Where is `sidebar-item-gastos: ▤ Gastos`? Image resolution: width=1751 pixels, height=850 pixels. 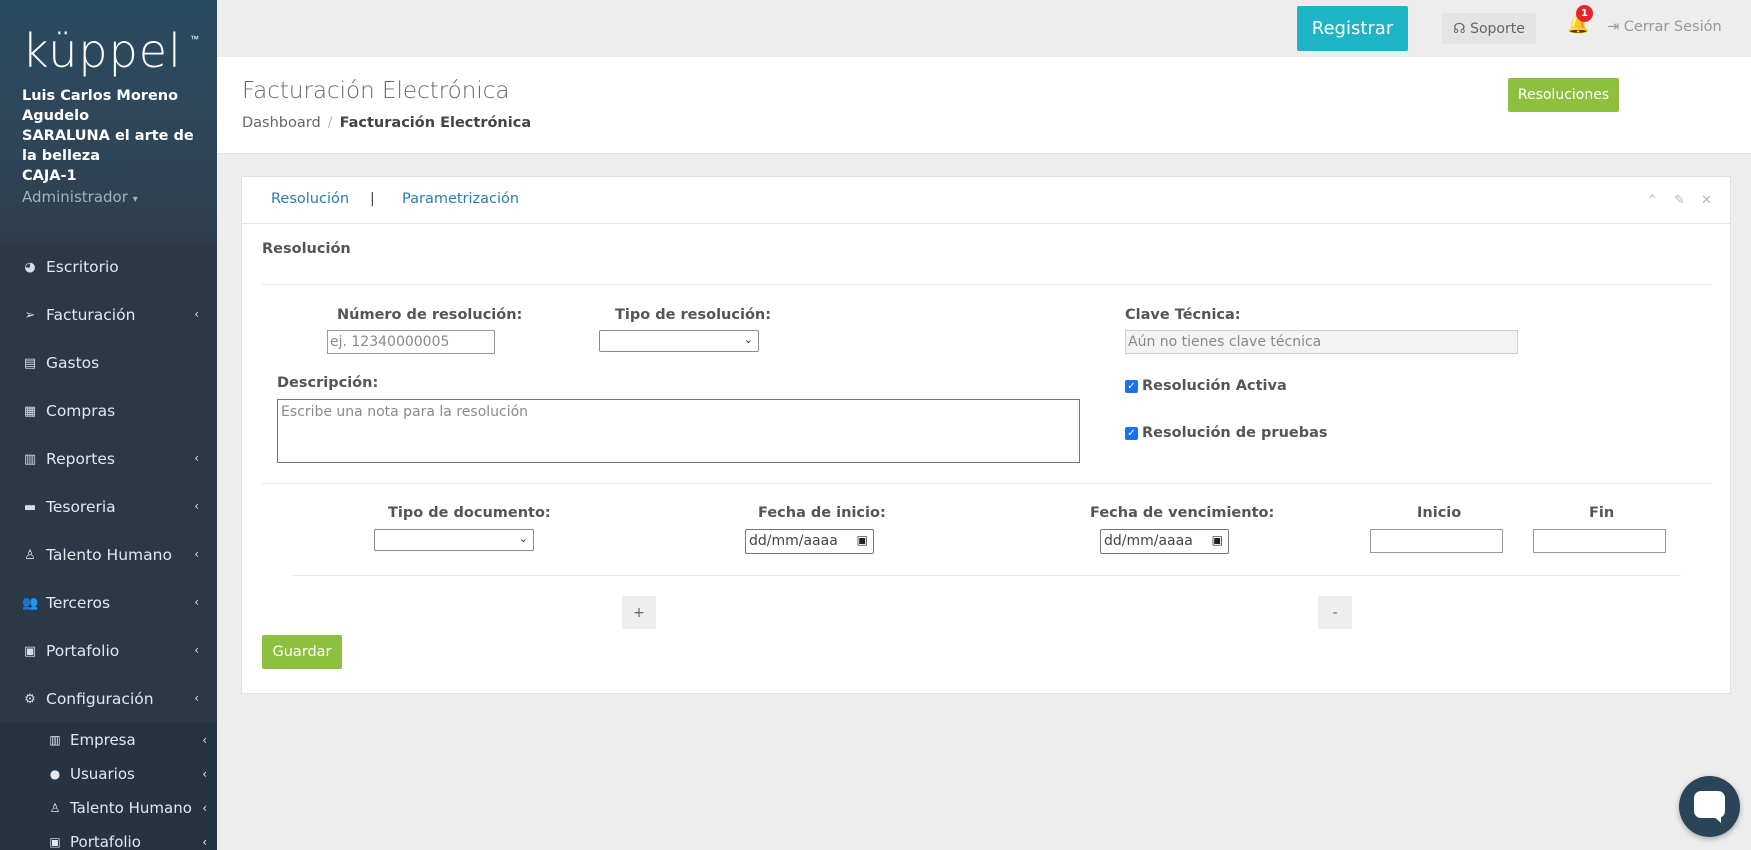 sidebar-item-gastos: ▤ Gastos is located at coordinates (108, 363).